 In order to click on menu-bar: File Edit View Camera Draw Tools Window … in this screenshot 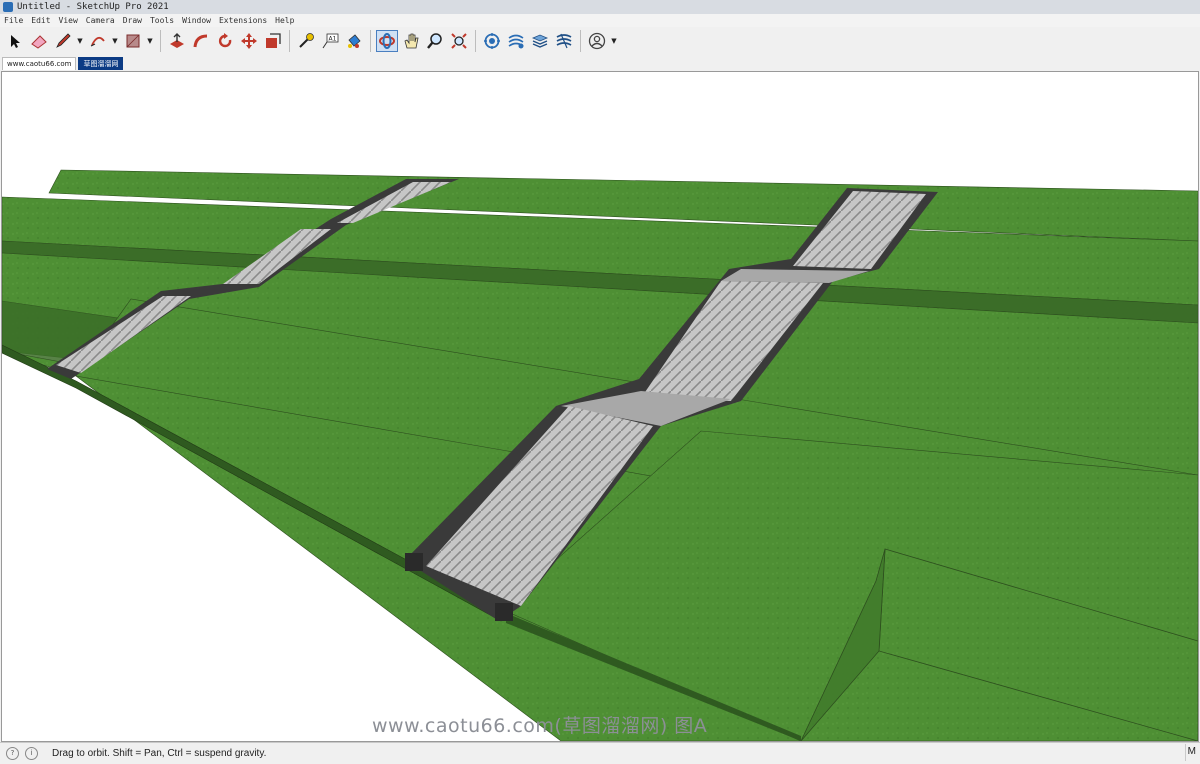, I will do `click(600, 20)`.